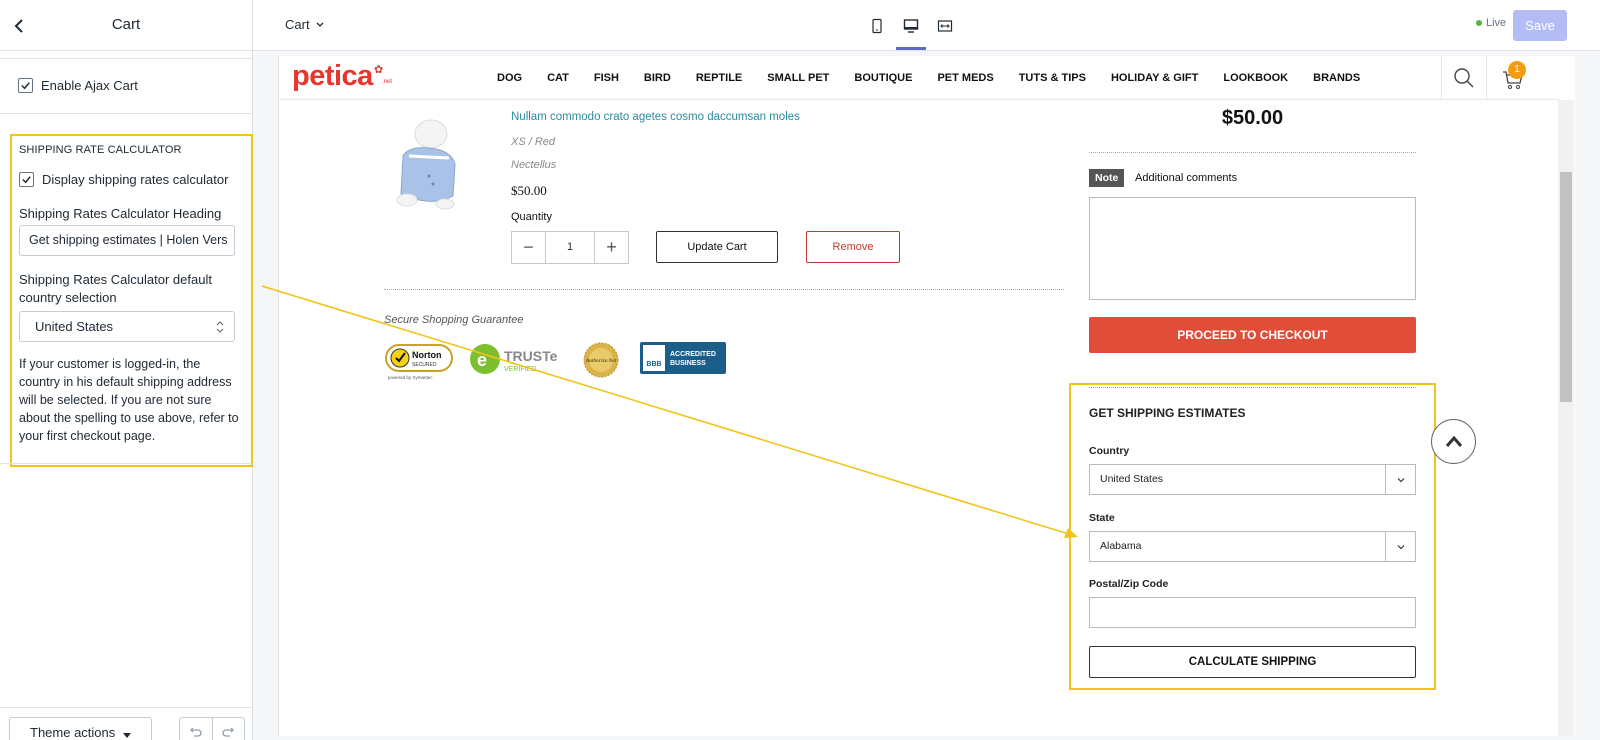  Describe the element at coordinates (529, 190) in the screenshot. I see `product-price: $50.00` at that location.